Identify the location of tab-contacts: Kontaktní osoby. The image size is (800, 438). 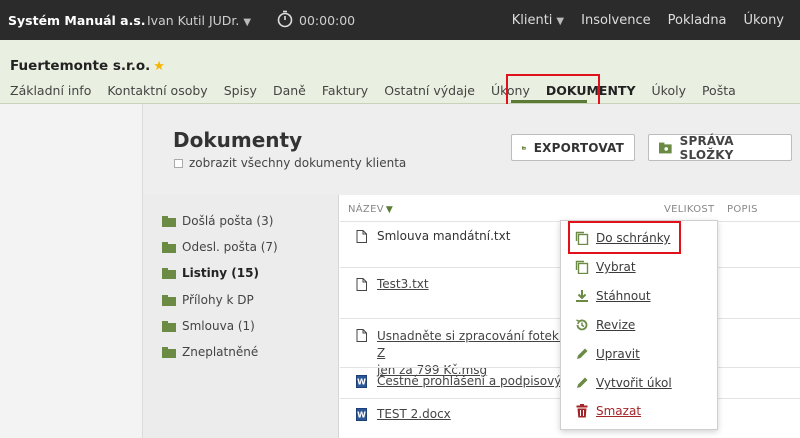
(157, 90).